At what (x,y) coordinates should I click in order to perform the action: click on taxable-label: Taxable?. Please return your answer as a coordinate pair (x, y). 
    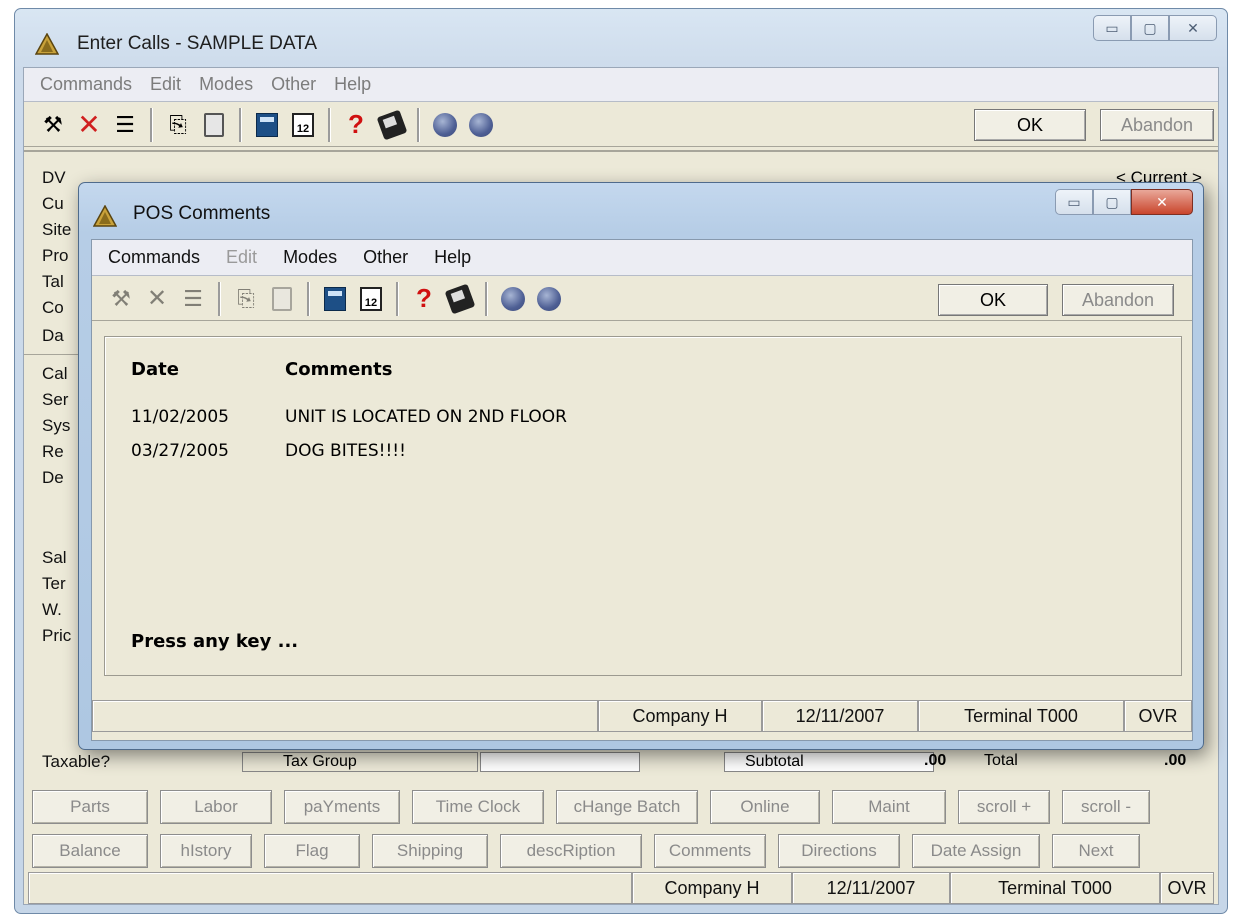
    Looking at the image, I should click on (76, 761).